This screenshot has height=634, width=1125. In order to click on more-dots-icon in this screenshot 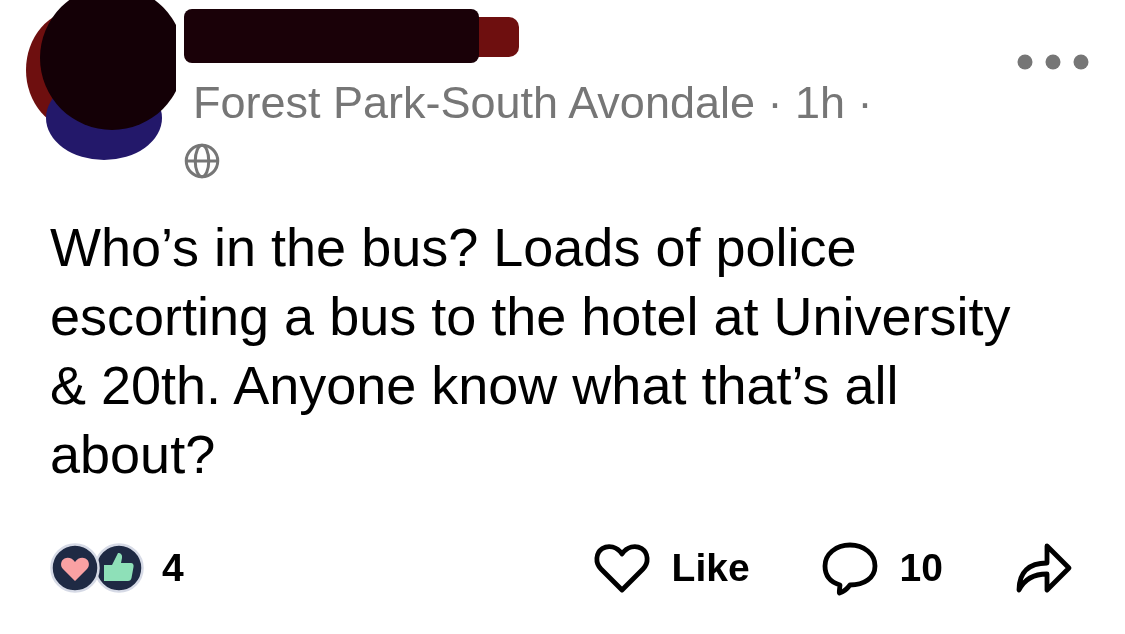, I will do `click(1053, 62)`.